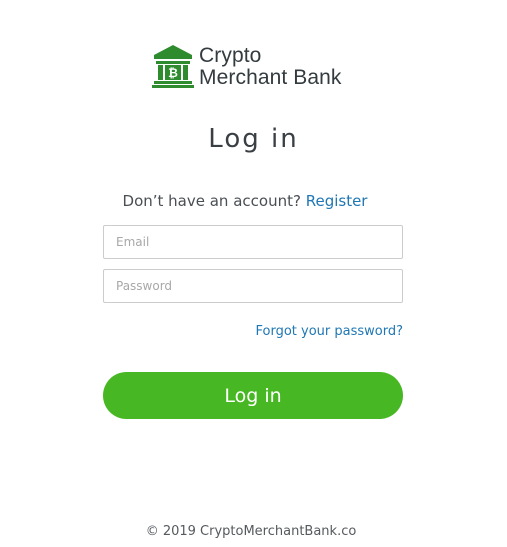 This screenshot has width=507, height=547. What do you see at coordinates (251, 531) in the screenshot?
I see `footer-copyright: © 2019 CryptoMerchantBank.co` at bounding box center [251, 531].